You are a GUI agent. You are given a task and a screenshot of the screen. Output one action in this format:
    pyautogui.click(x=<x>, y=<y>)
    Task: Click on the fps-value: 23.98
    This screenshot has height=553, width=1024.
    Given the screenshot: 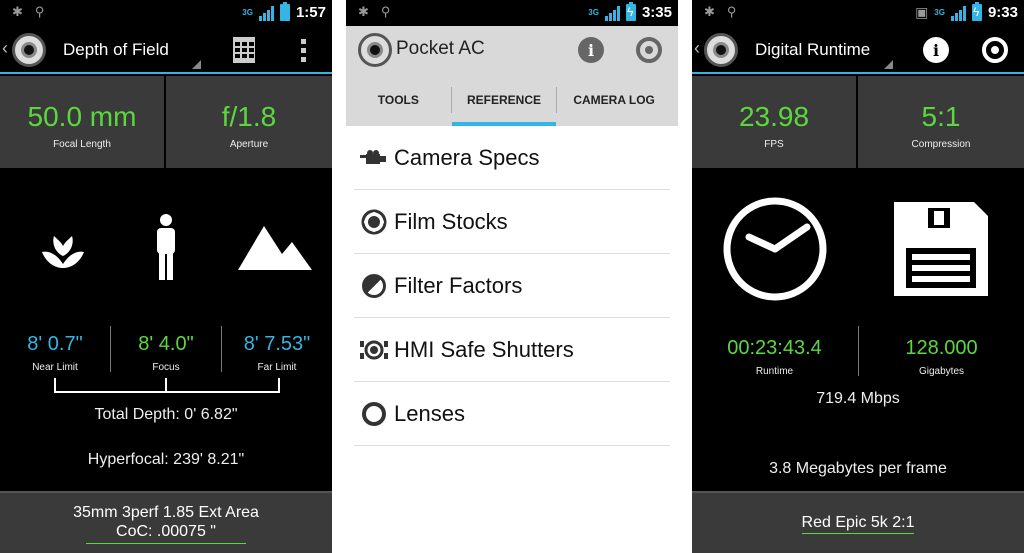 What is the action you would take?
    pyautogui.click(x=774, y=116)
    